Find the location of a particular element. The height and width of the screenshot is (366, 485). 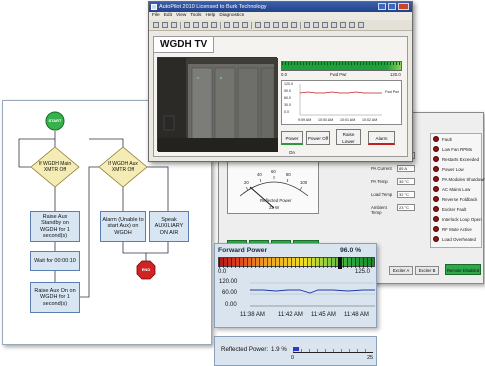

step-speak: Speak AUXILIARY ON AIR is located at coordinates (169, 226).